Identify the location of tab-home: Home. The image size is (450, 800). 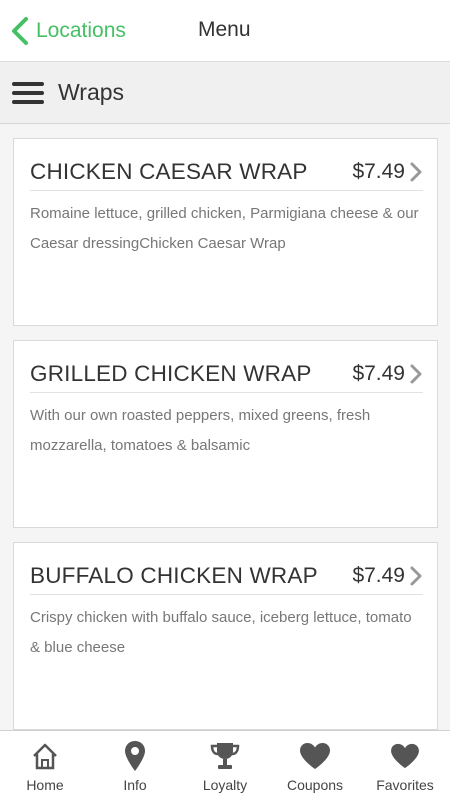
(45, 765).